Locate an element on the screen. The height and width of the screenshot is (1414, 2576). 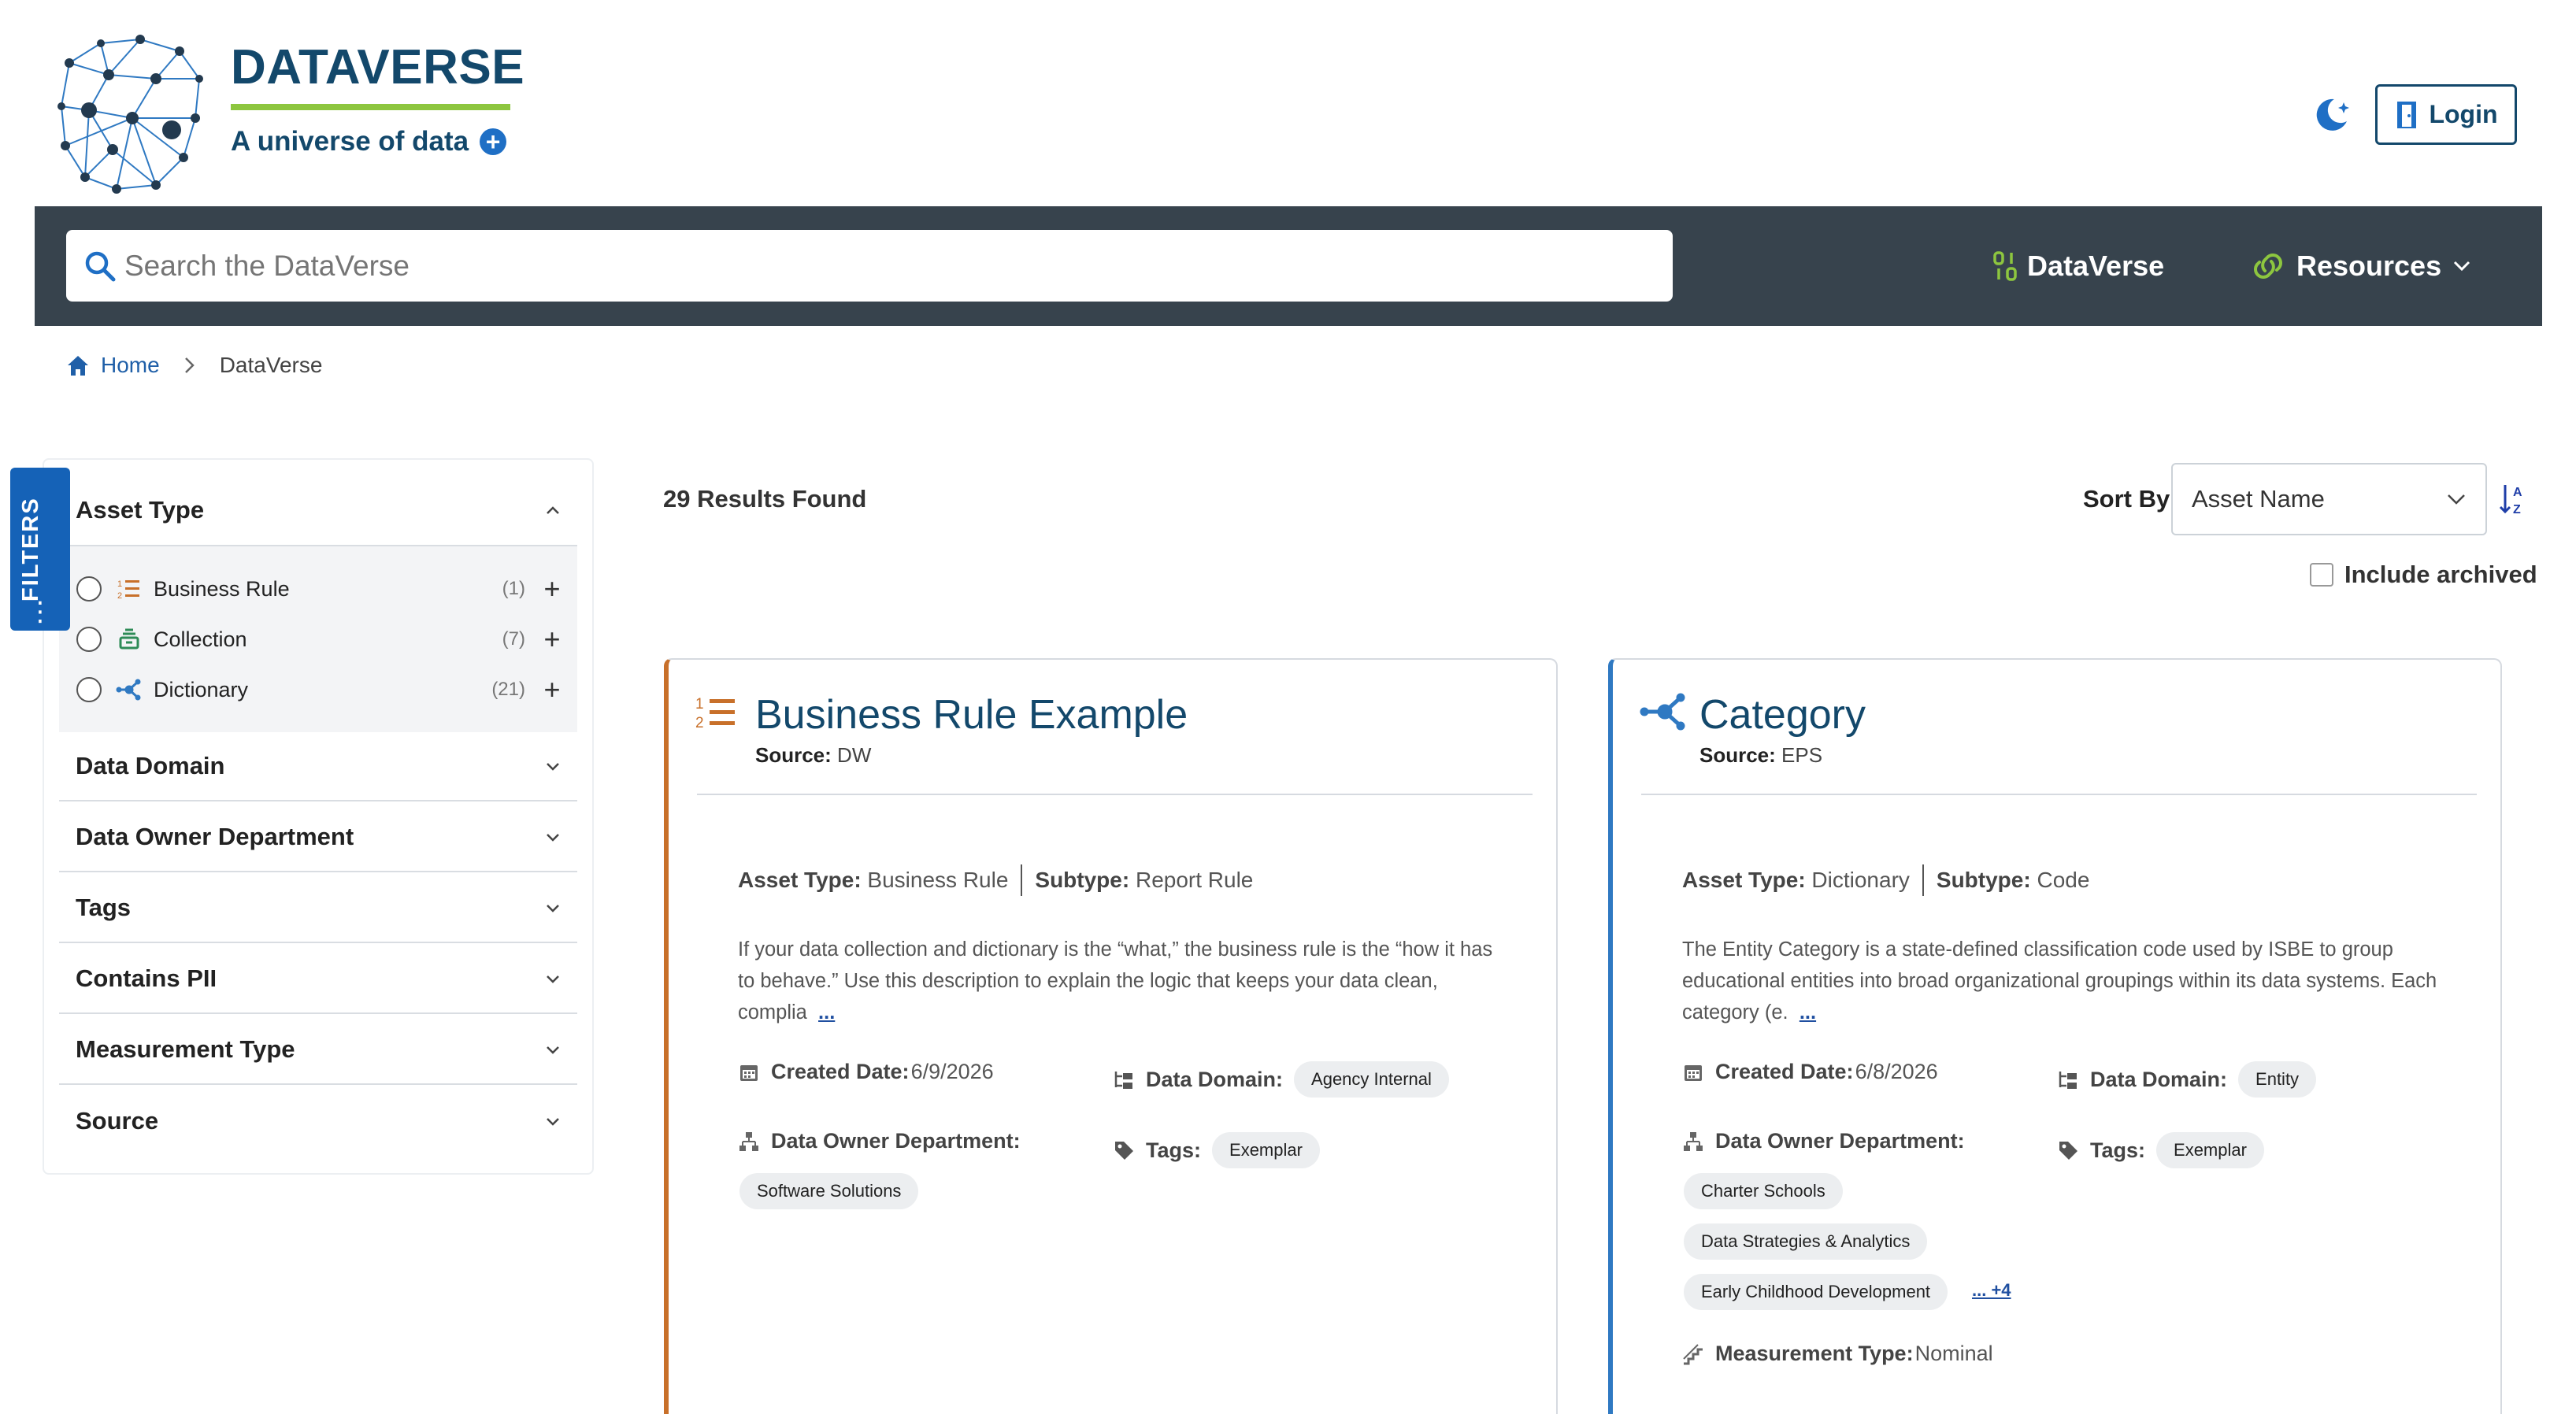
card-divider is located at coordinates (2059, 794).